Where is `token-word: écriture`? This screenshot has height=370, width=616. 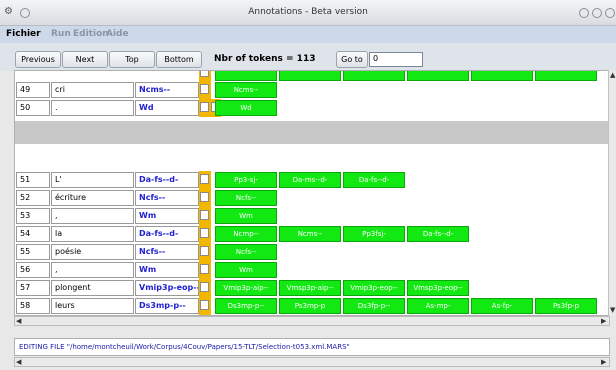 token-word: écriture is located at coordinates (92, 198).